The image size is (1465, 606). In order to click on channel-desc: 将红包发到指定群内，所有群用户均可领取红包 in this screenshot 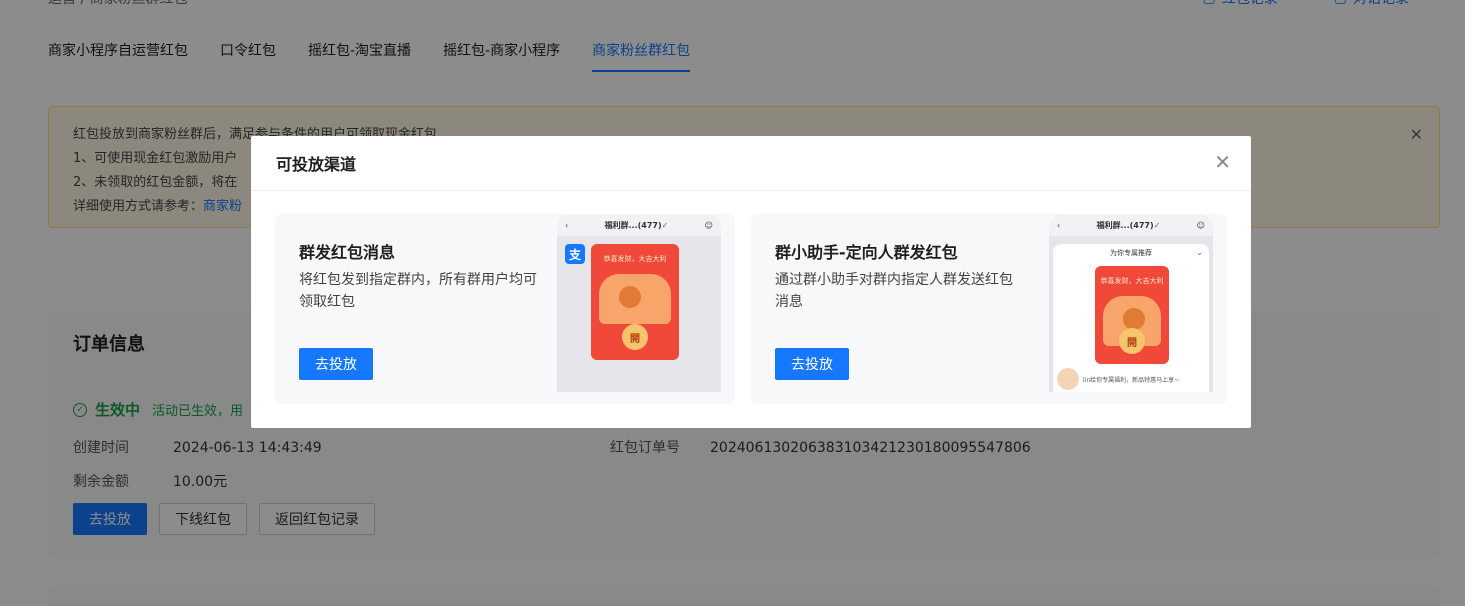, I will do `click(418, 291)`.